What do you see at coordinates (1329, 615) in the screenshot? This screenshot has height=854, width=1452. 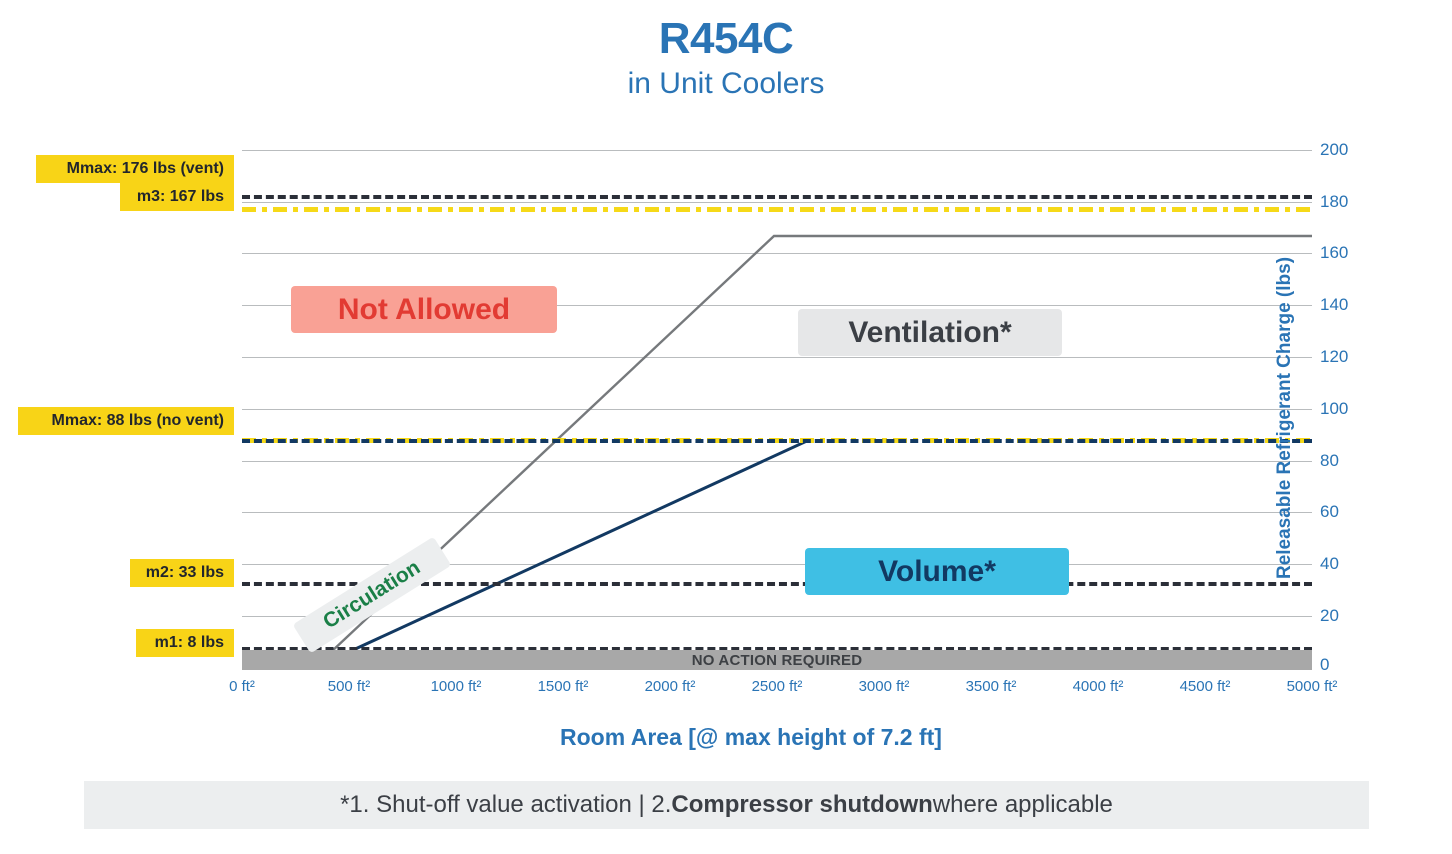 I see `ytick-20: 20` at bounding box center [1329, 615].